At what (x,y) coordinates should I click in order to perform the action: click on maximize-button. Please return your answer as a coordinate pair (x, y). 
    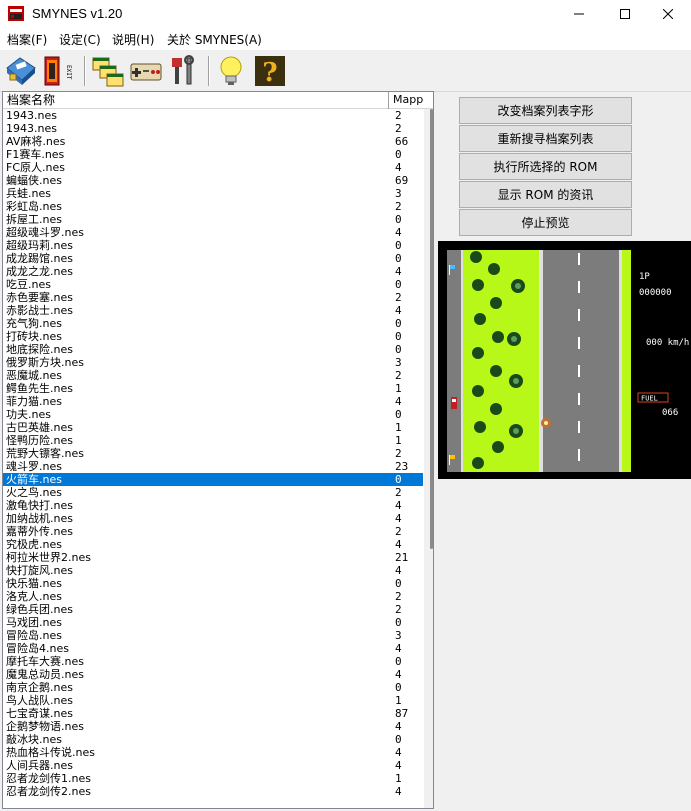
    Looking at the image, I should click on (625, 14).